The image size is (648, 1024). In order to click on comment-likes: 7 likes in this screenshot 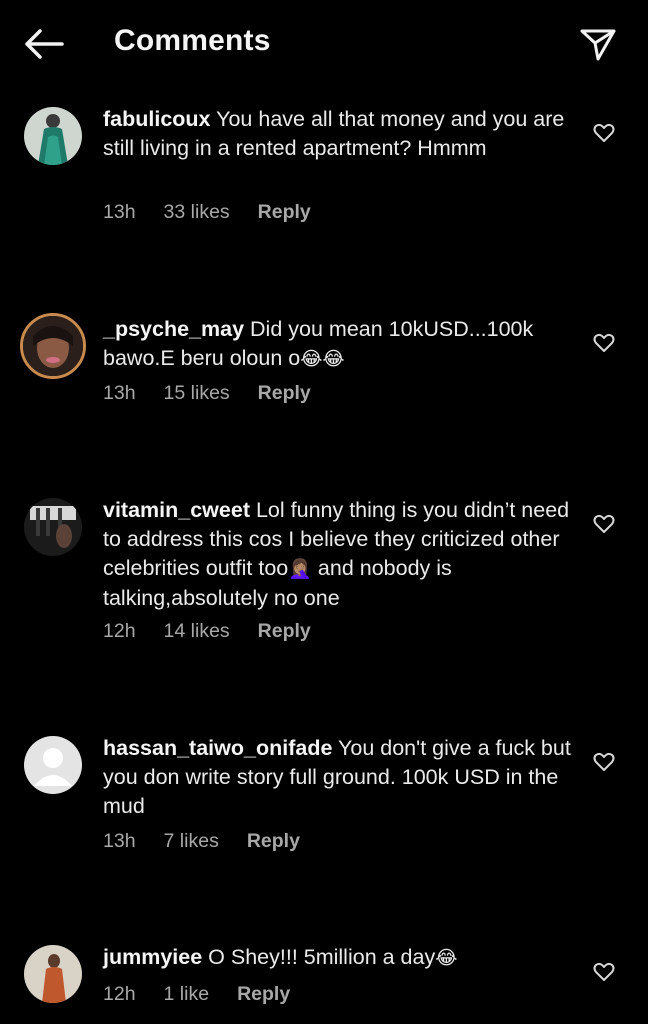, I will do `click(191, 841)`.